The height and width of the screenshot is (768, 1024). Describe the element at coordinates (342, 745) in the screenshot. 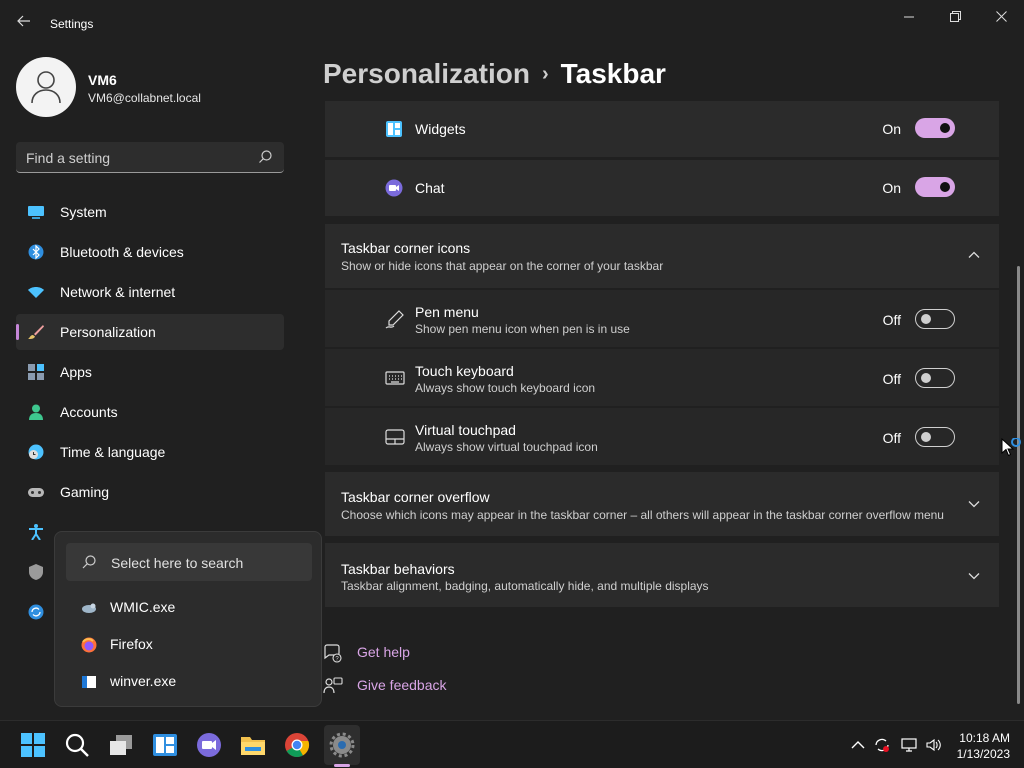

I see `settings-gear-icon` at that location.